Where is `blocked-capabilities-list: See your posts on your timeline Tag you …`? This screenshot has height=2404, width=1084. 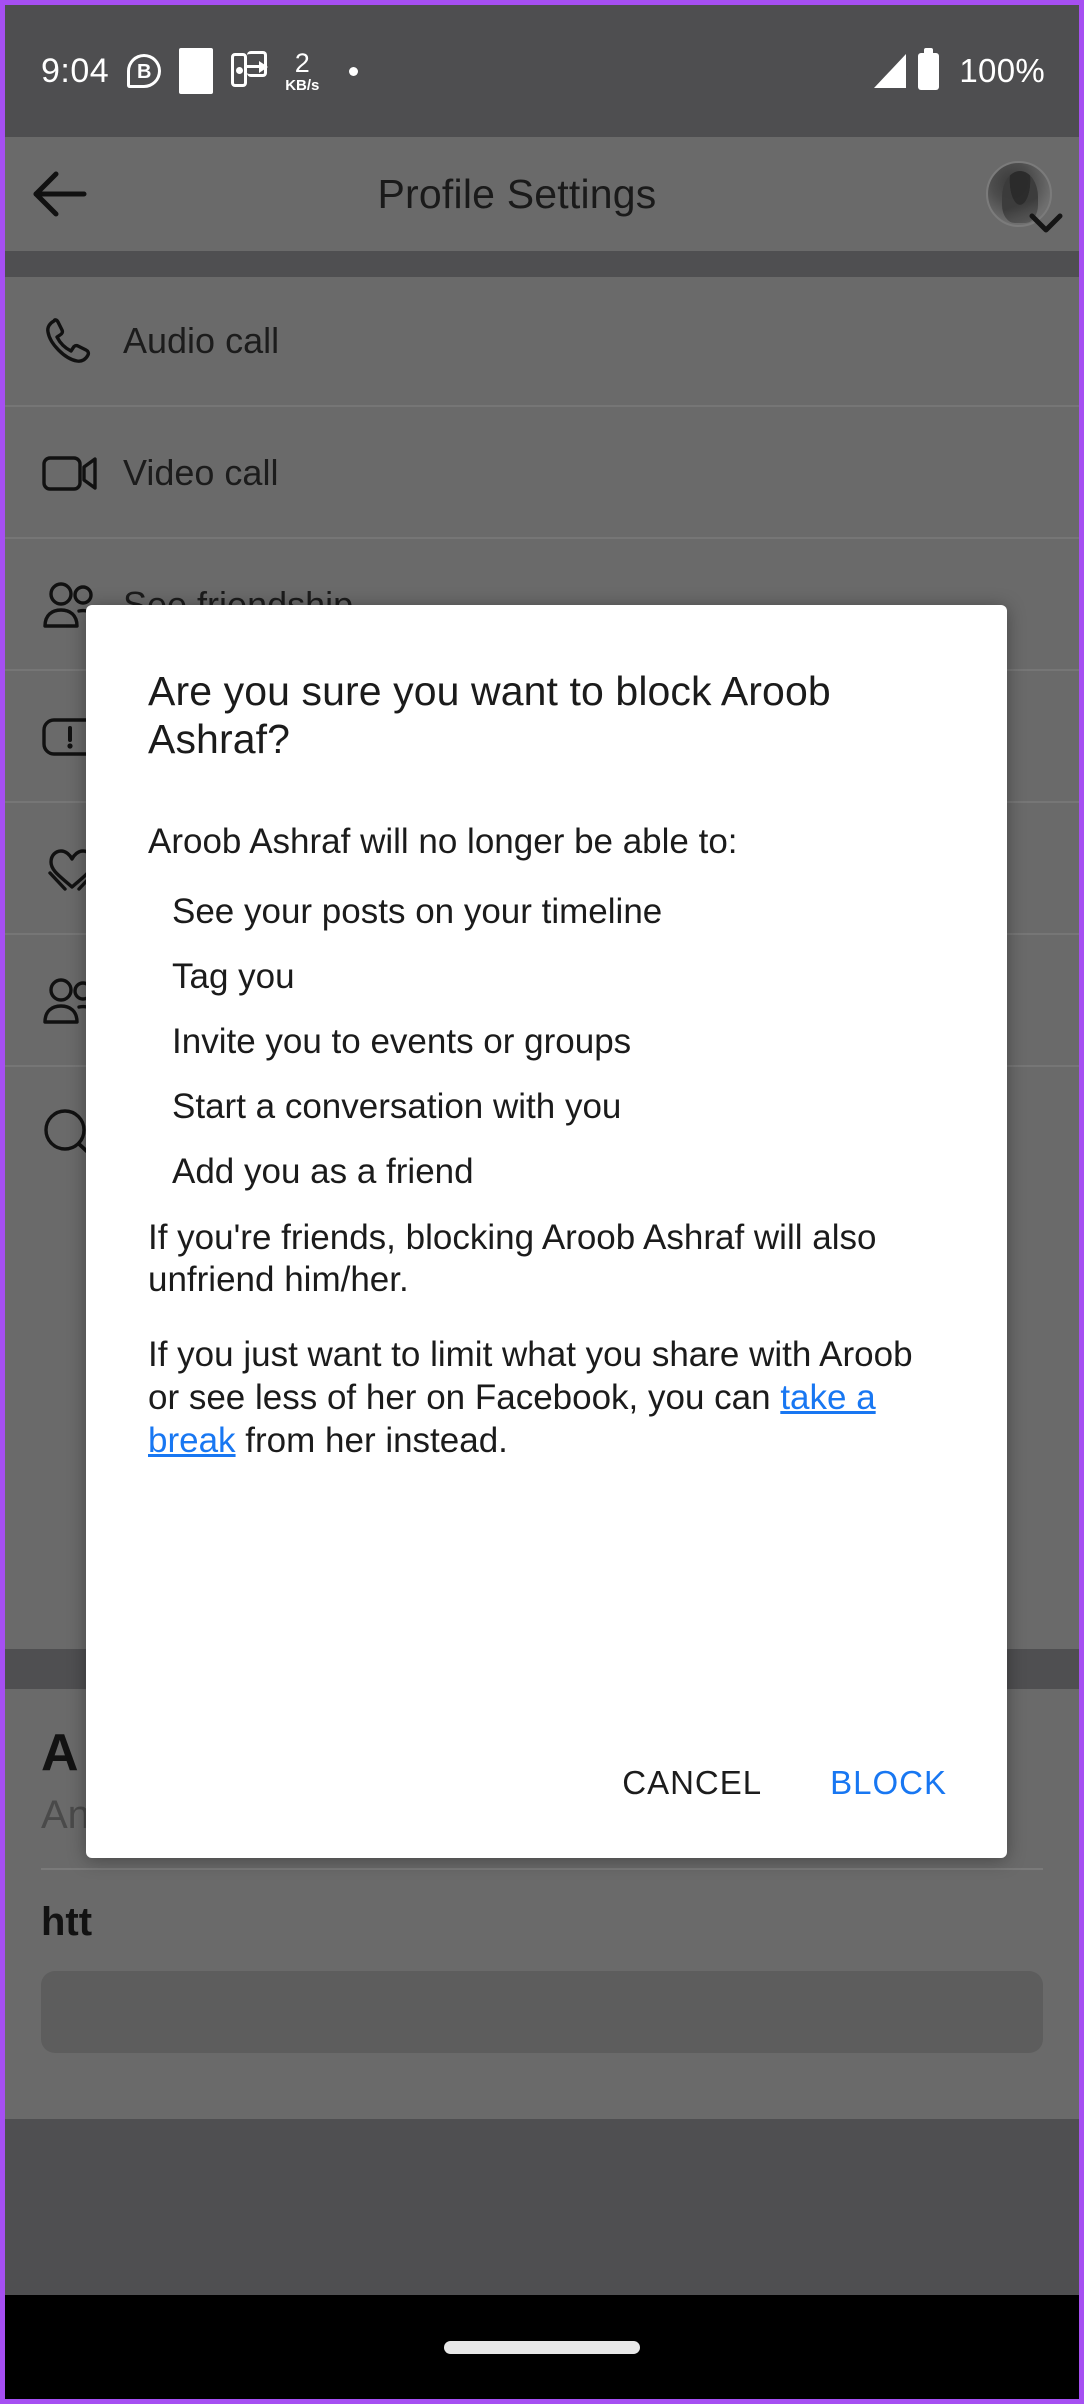
blocked-capabilities-list: See your posts on your timeline Tag you … is located at coordinates (546, 1042).